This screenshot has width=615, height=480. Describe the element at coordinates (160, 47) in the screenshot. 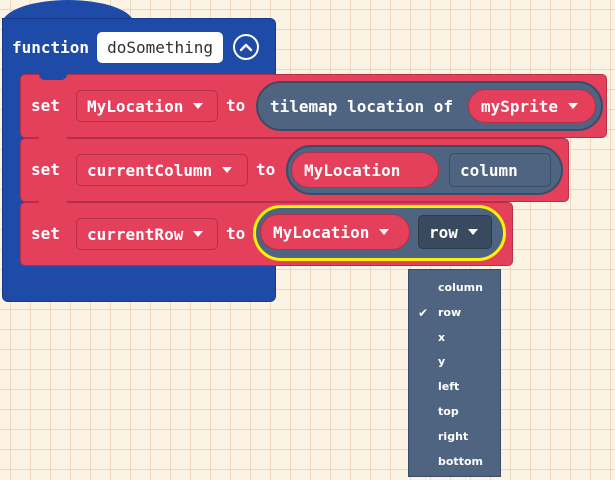

I see `function-name-field: doSomething` at that location.